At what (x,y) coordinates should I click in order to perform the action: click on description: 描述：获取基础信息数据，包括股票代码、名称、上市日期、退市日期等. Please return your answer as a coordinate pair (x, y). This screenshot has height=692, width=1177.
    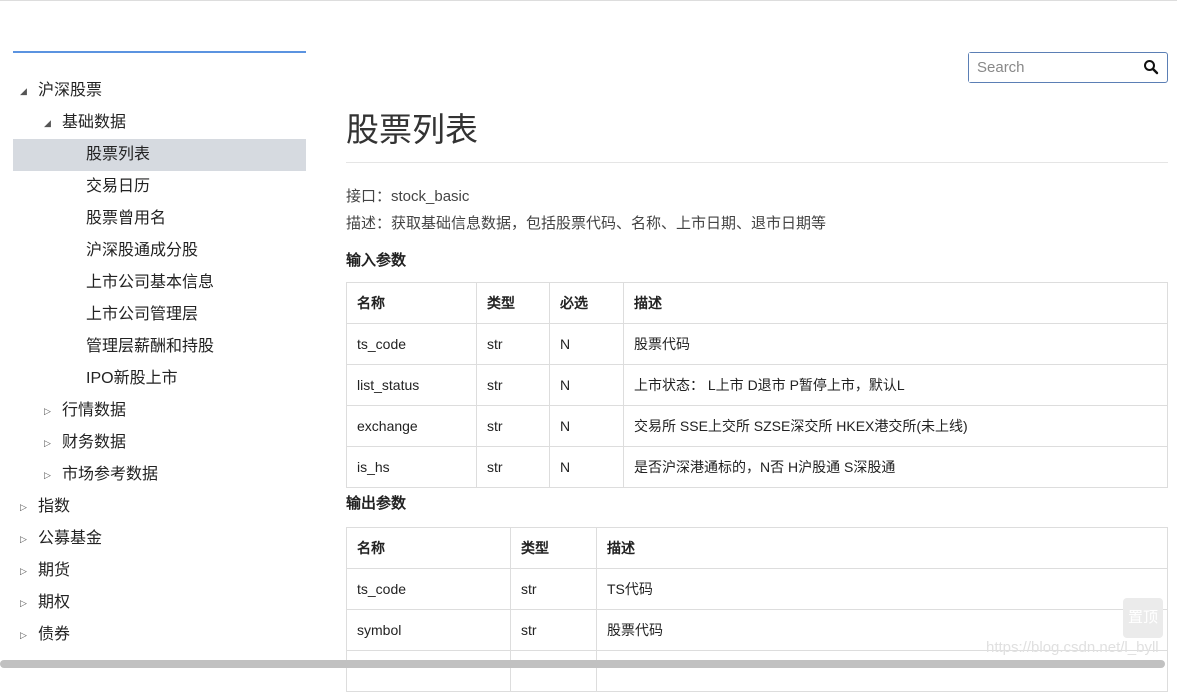
    Looking at the image, I should click on (586, 223).